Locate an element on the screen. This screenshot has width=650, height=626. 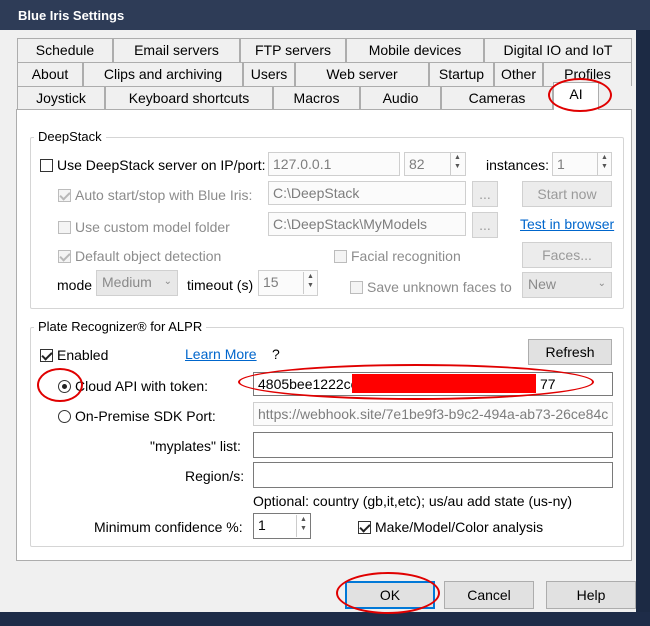
model-path-field: C:\DeepStack\MyModels is located at coordinates (367, 224).